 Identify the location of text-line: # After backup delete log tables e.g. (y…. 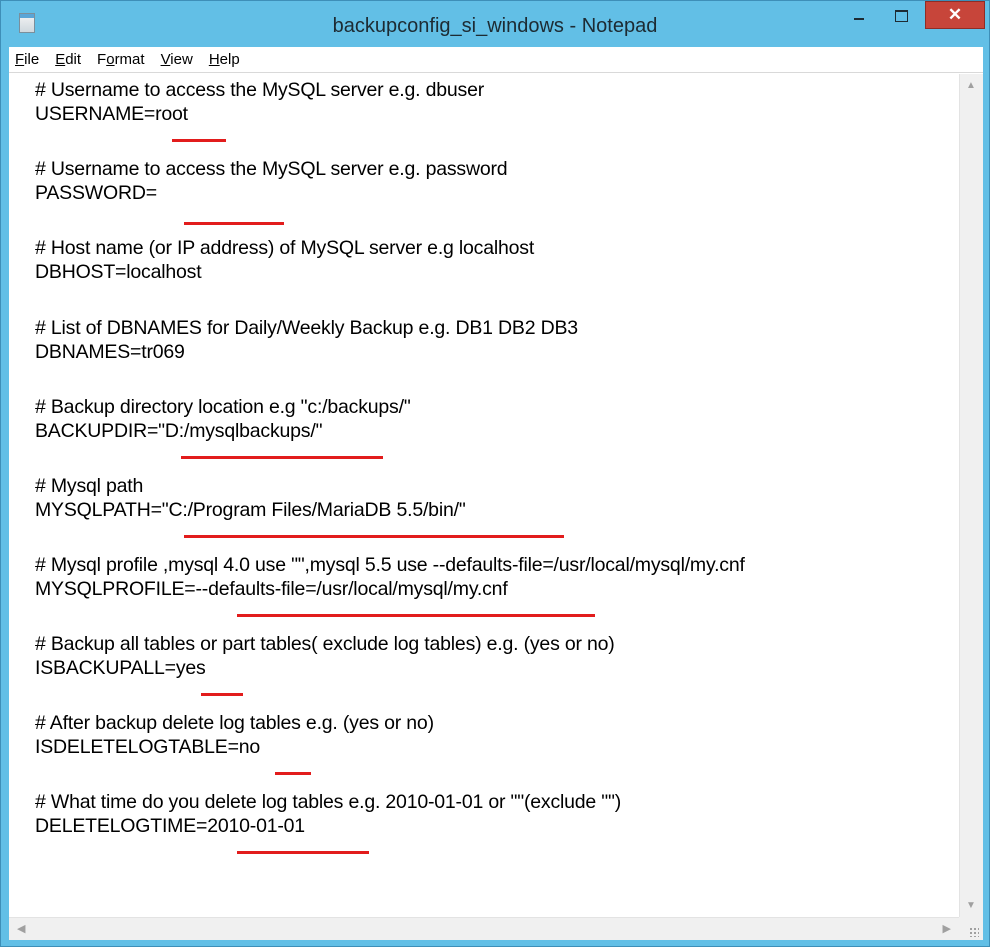
(234, 723).